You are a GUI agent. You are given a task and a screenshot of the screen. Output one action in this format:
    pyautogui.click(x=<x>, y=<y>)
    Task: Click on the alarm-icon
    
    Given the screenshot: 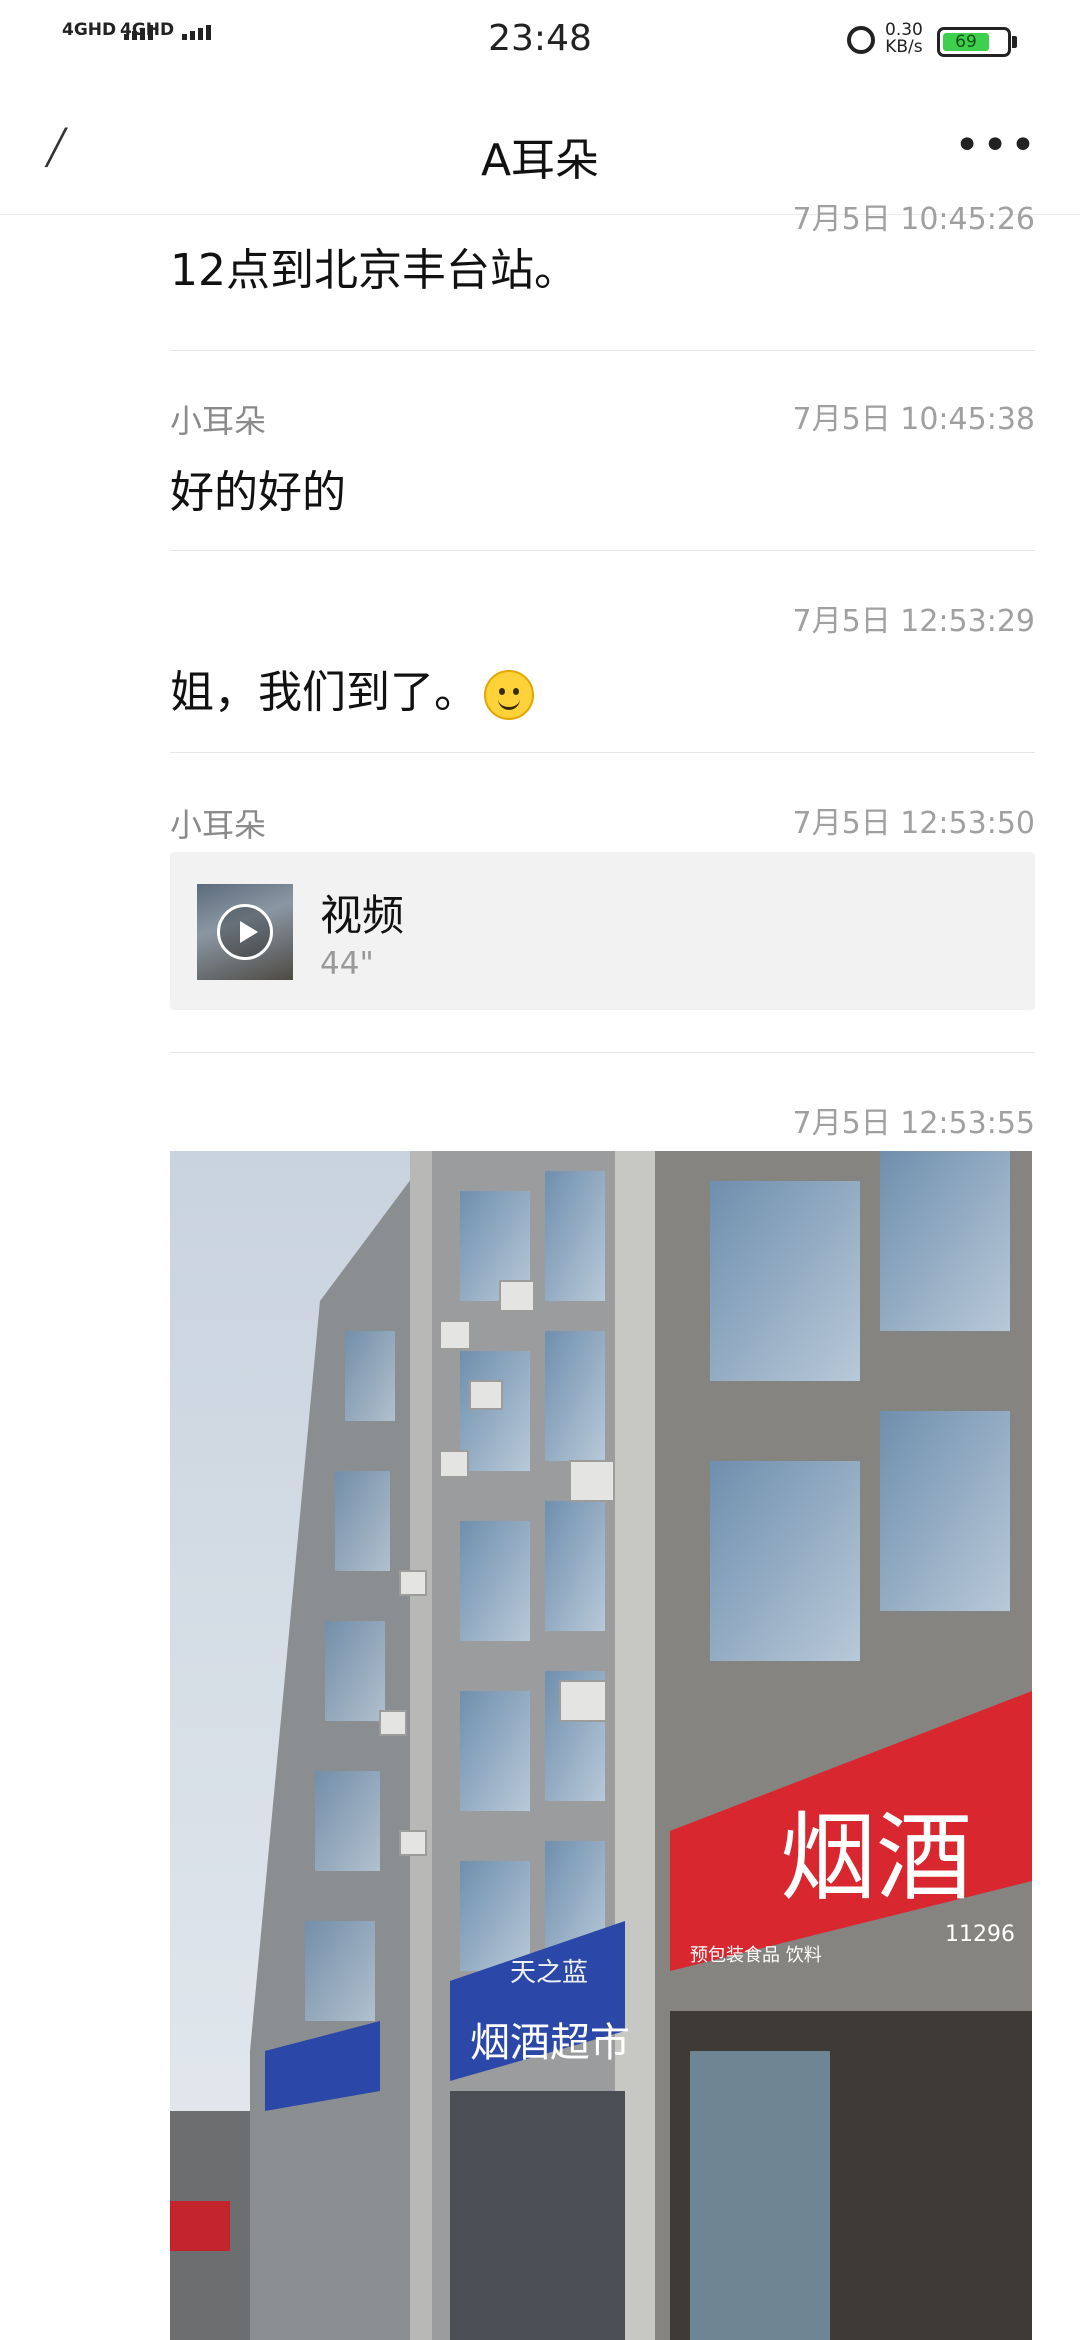 What is the action you would take?
    pyautogui.click(x=861, y=40)
    